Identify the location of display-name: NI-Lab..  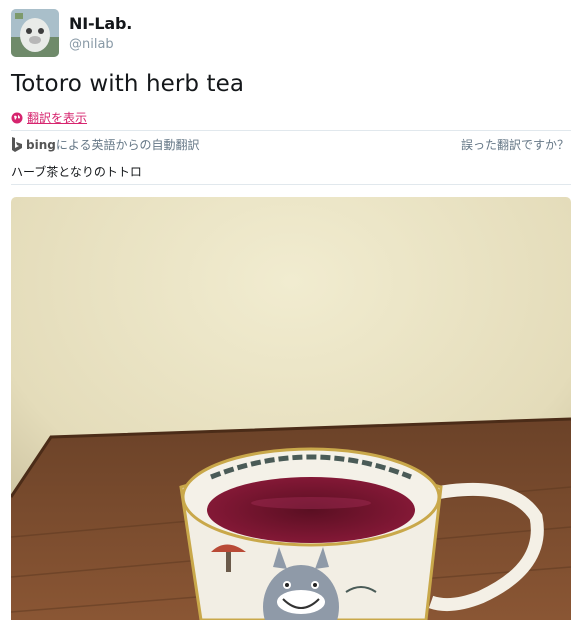
(100, 23).